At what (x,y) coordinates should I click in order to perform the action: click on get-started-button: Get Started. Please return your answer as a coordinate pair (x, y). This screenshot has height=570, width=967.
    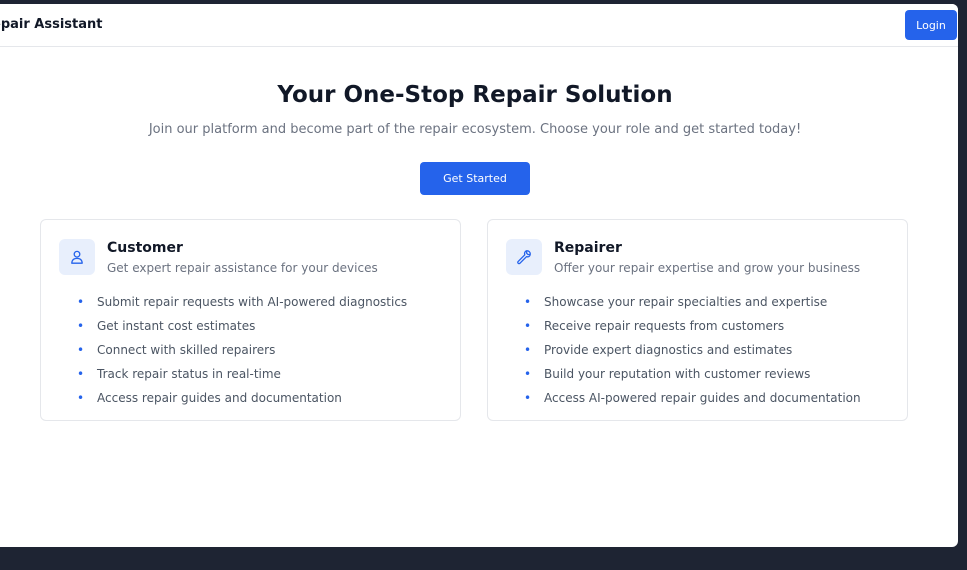
    Looking at the image, I should click on (475, 178).